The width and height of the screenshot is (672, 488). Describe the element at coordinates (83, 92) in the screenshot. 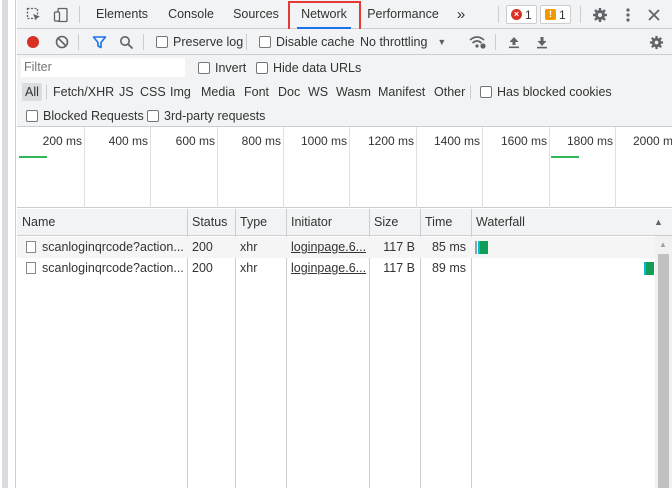

I see `type-filter-fetch-xhr: Fetch/XHR` at that location.